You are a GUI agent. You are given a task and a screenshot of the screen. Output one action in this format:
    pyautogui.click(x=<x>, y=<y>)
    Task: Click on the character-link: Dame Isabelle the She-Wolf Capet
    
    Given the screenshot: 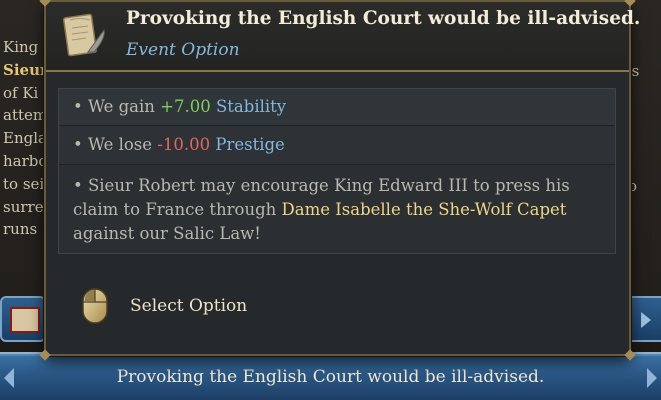 What is the action you would take?
    pyautogui.click(x=424, y=209)
    